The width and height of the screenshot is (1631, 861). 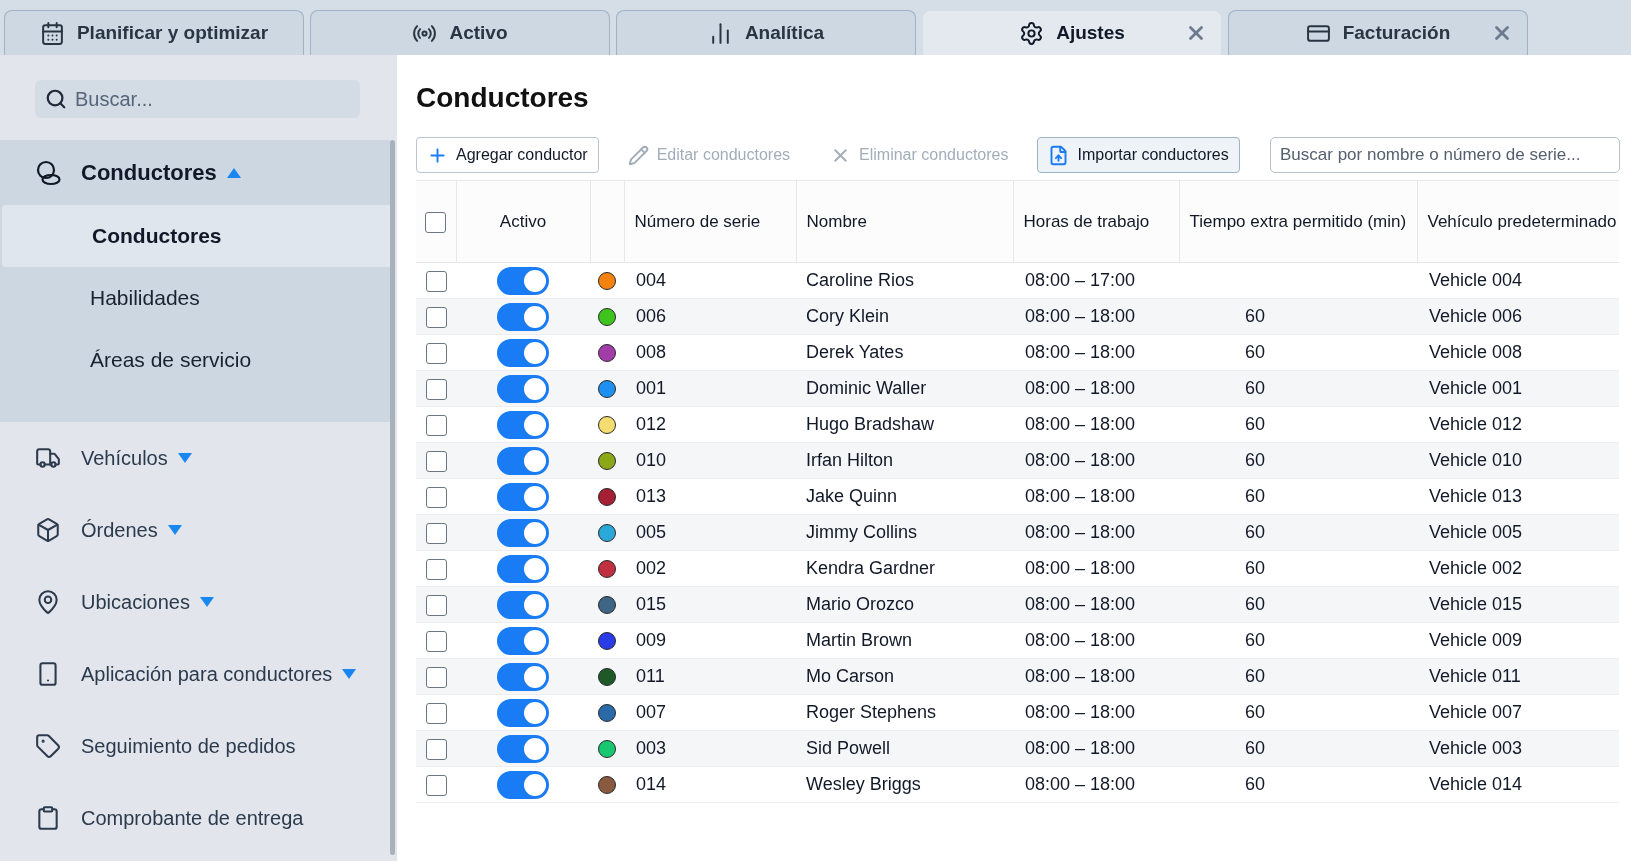 I want to click on column-header: Número de serie, so click(x=710, y=221).